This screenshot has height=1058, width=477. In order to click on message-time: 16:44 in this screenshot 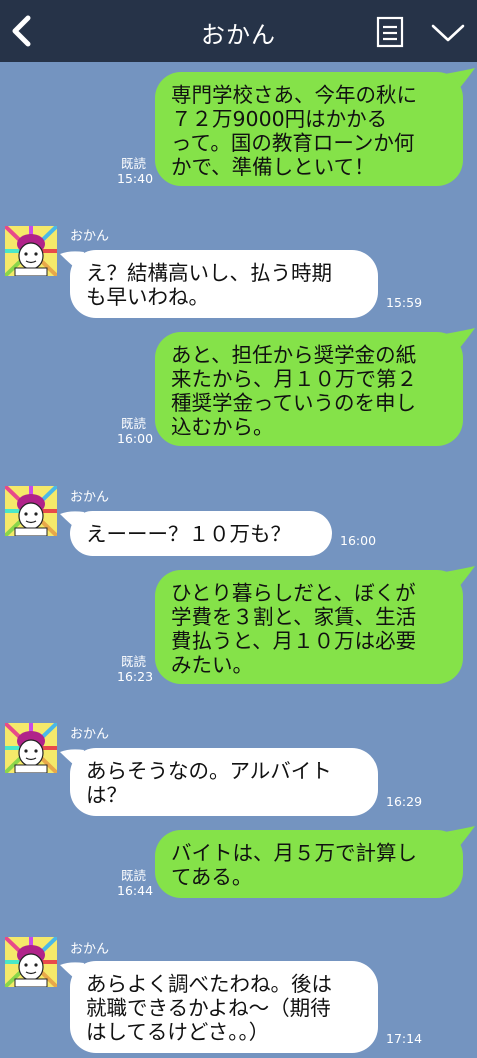, I will do `click(135, 890)`.